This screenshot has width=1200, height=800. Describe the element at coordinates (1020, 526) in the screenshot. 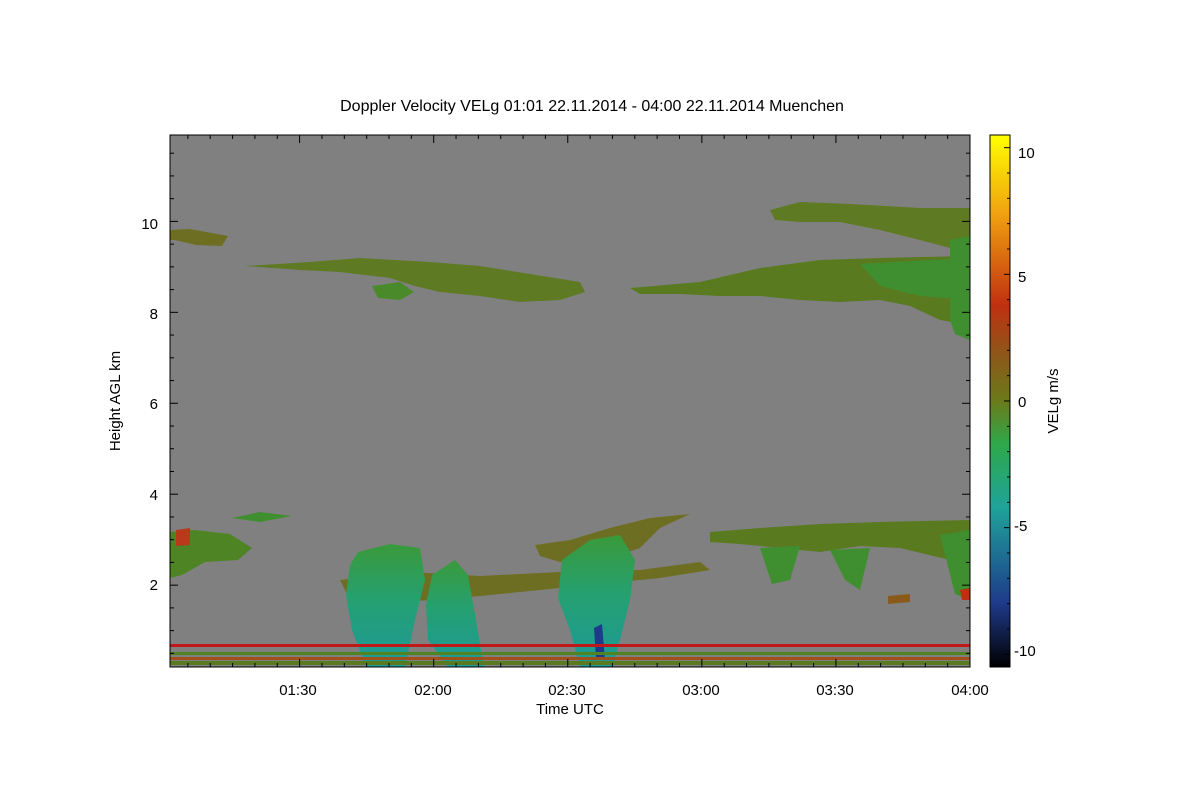

I see `colorbar-tick-label: -5` at that location.